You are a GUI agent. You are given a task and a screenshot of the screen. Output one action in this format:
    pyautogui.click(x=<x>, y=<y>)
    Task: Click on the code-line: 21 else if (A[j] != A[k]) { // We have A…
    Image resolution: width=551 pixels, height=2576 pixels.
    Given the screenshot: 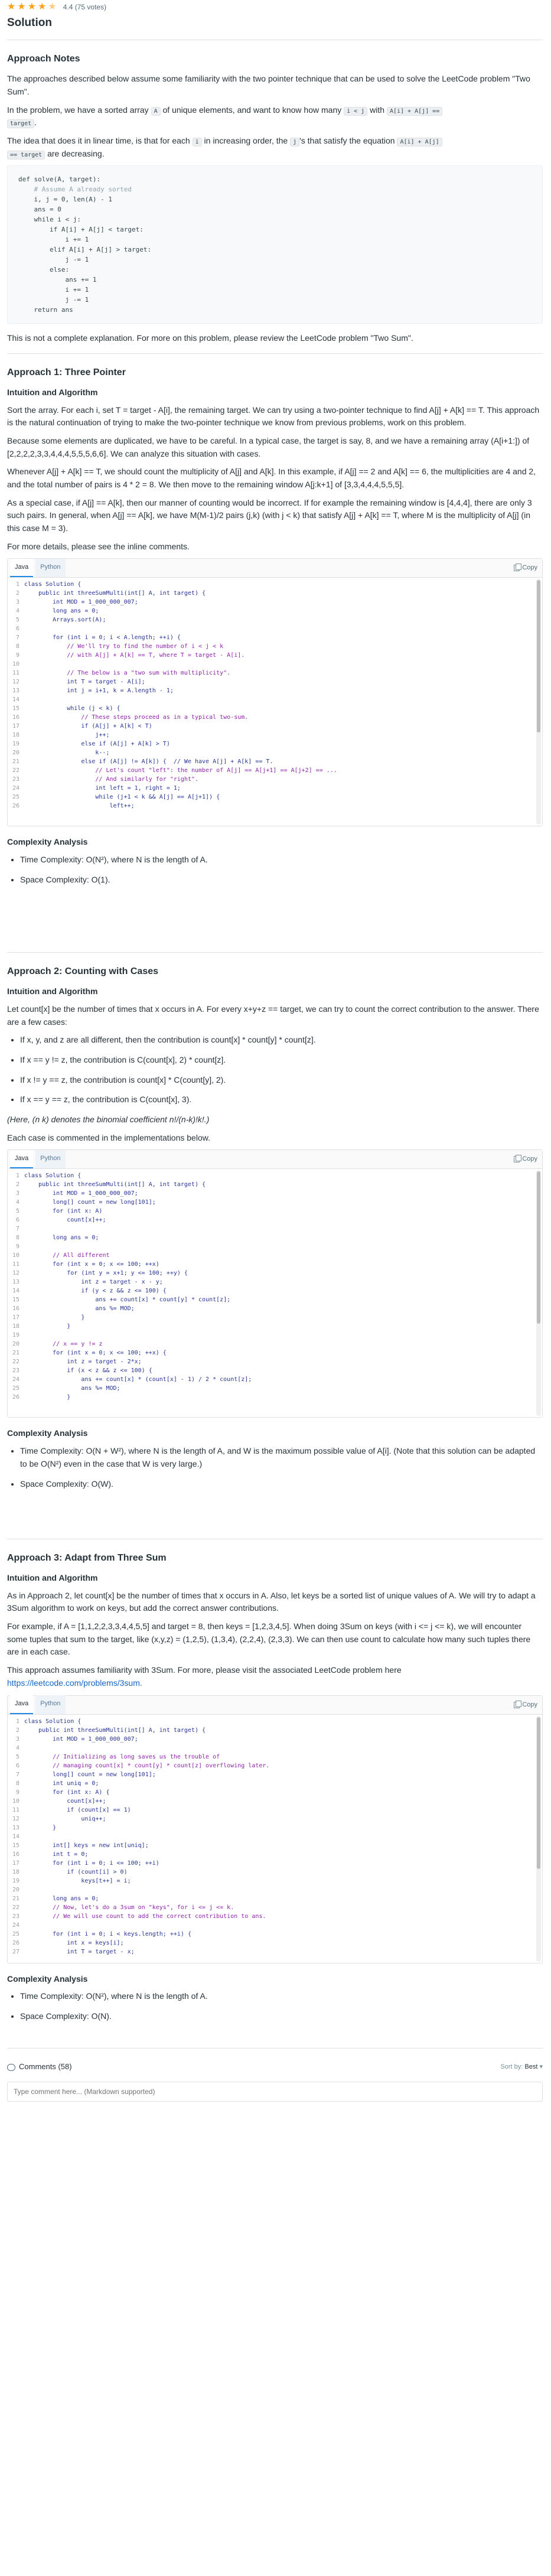 What is the action you would take?
    pyautogui.click(x=275, y=762)
    